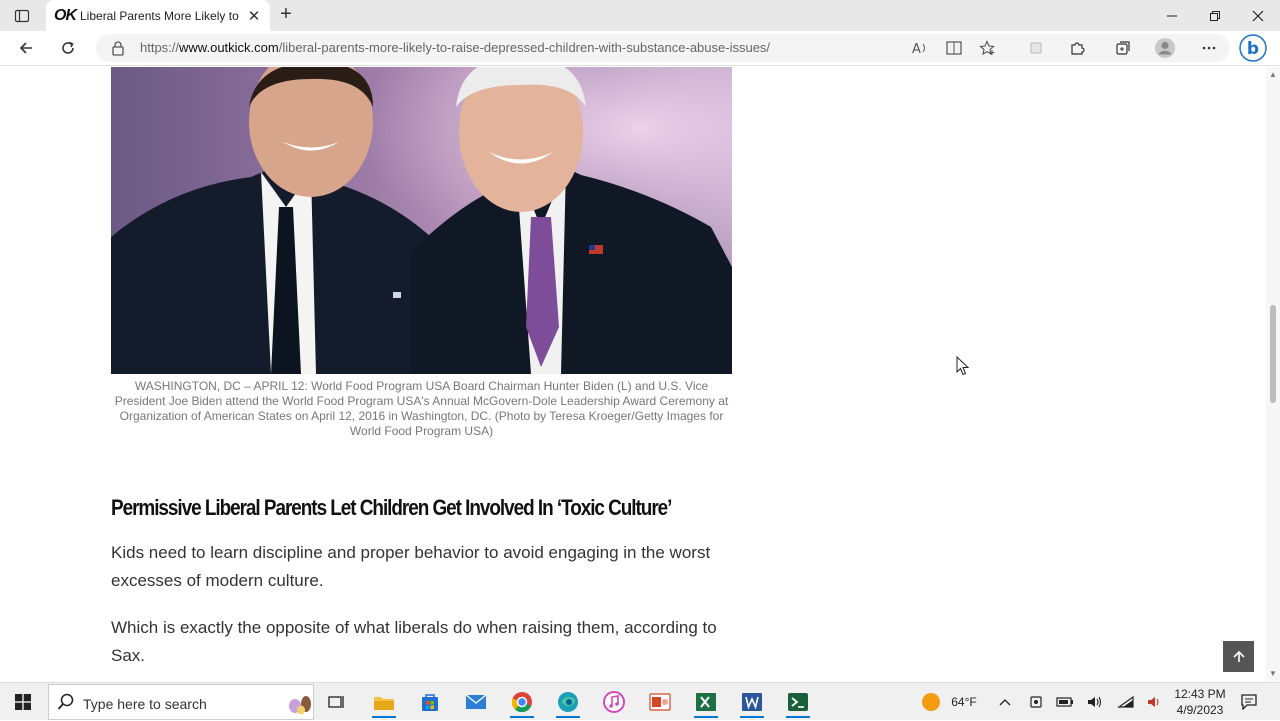 The height and width of the screenshot is (721, 1280). I want to click on weather-temperature: 64°F, so click(964, 702).